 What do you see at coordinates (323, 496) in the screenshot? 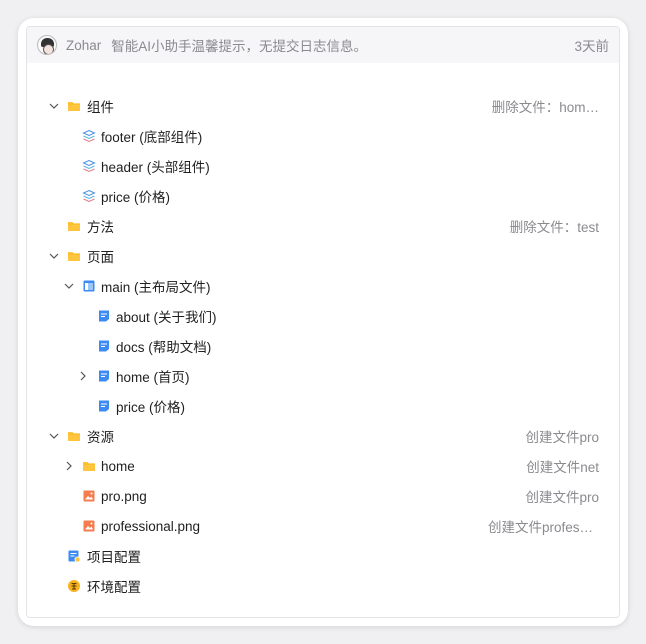
I see `tree-row-pro-png: pro.png 创建文件pro` at bounding box center [323, 496].